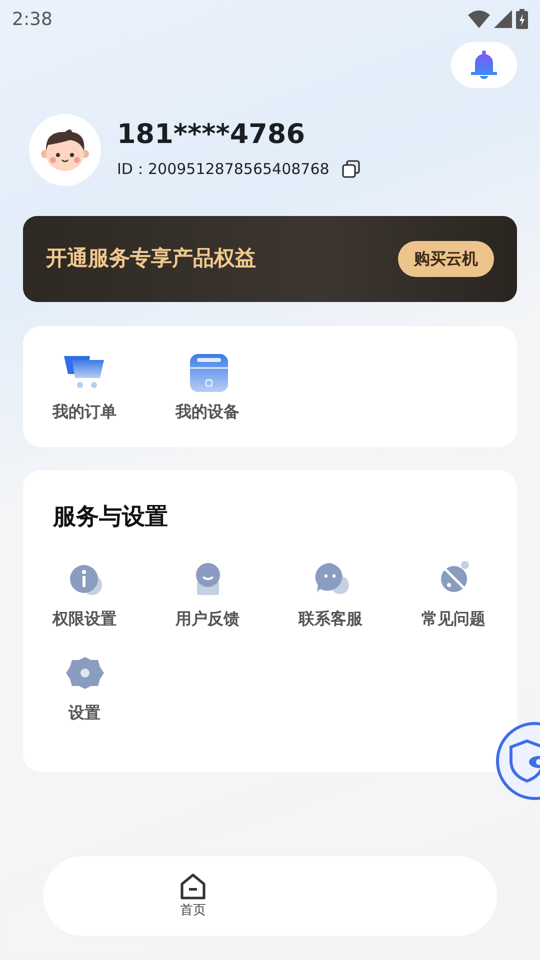  I want to click on notification-button, so click(484, 65).